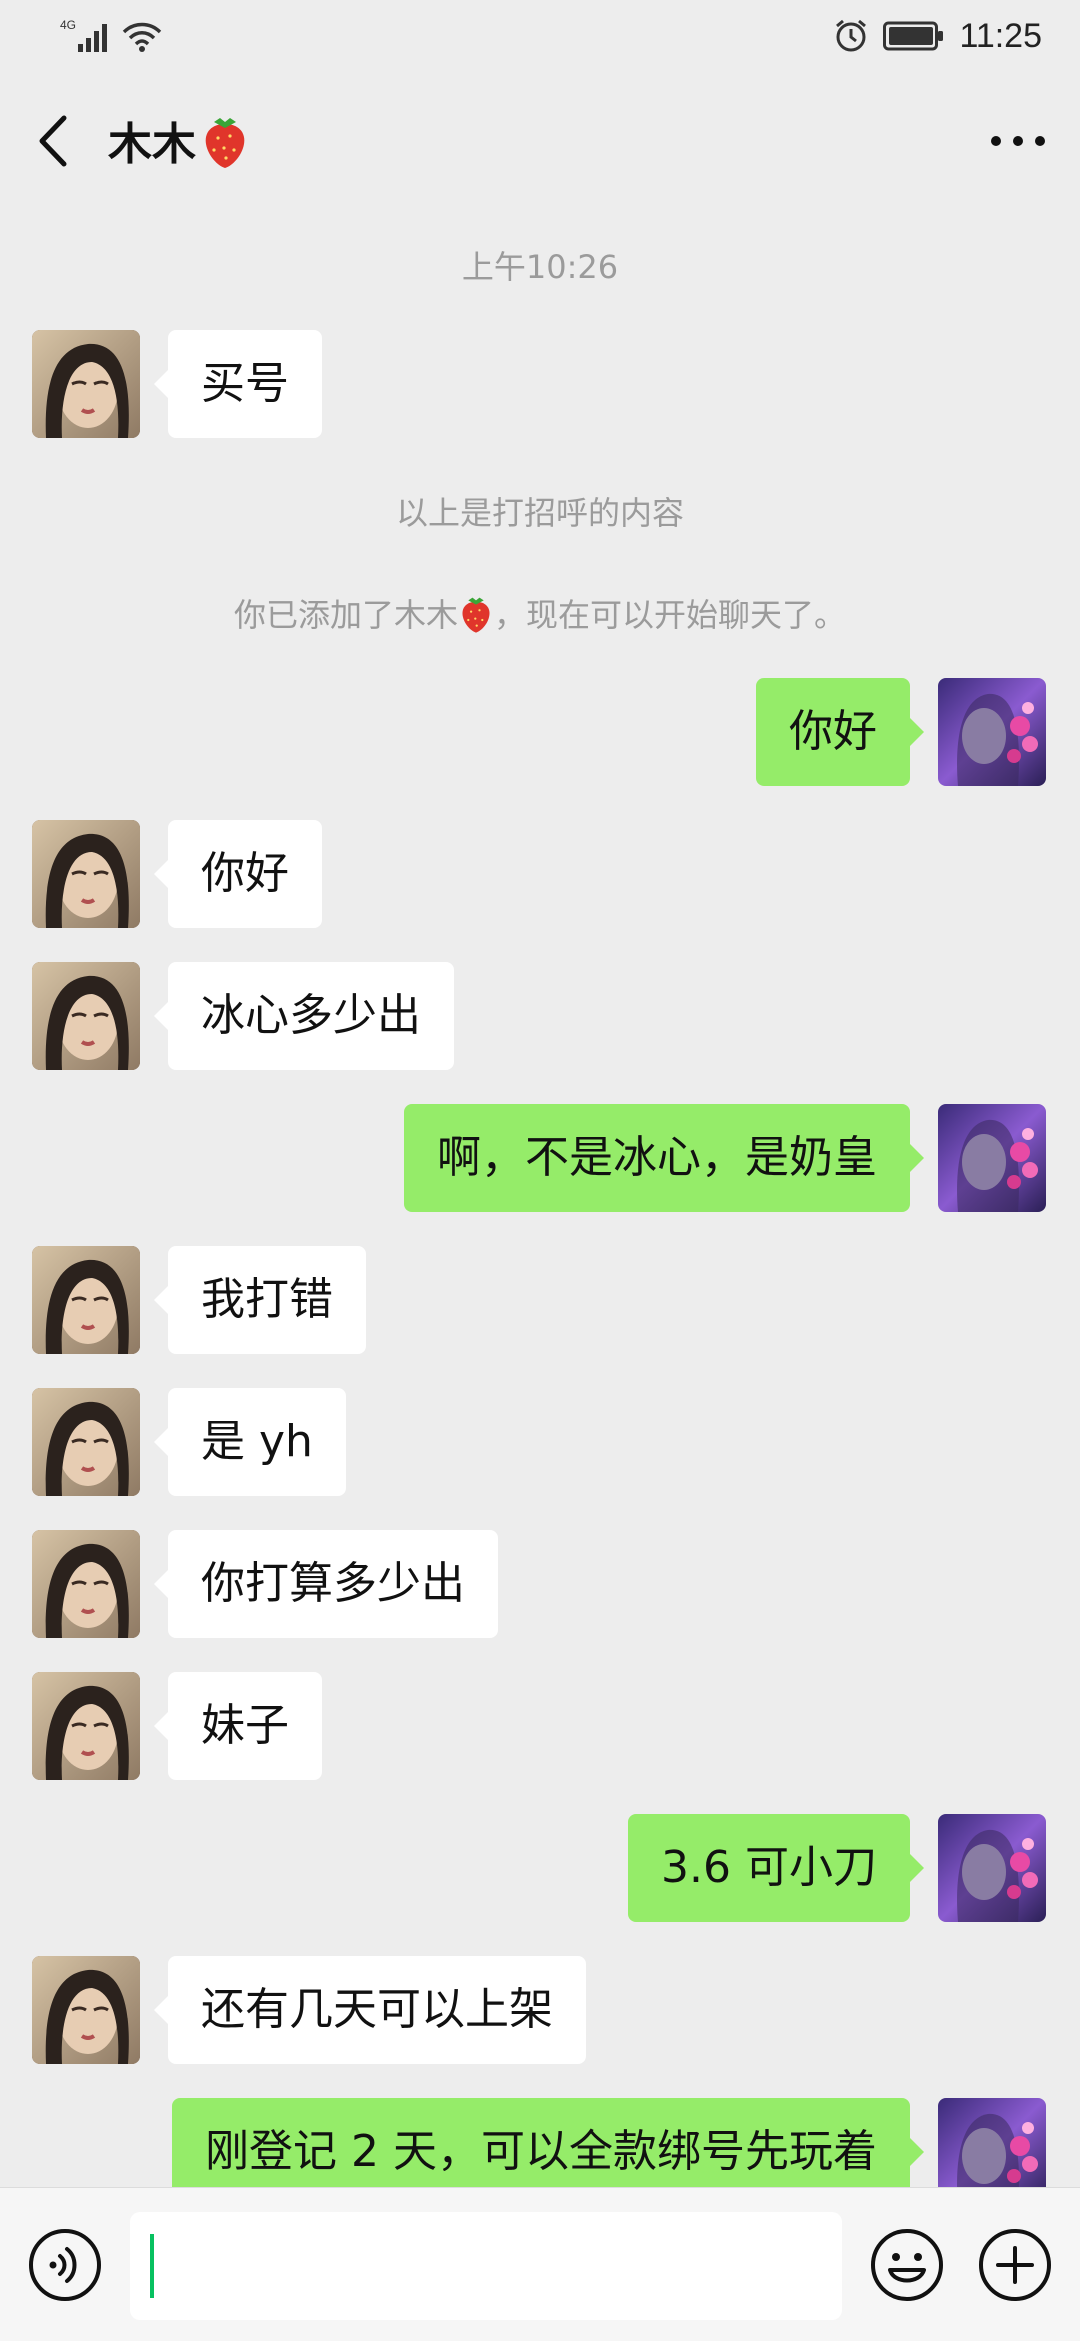  What do you see at coordinates (83, 35) in the screenshot?
I see `signal-icon: 4G` at bounding box center [83, 35].